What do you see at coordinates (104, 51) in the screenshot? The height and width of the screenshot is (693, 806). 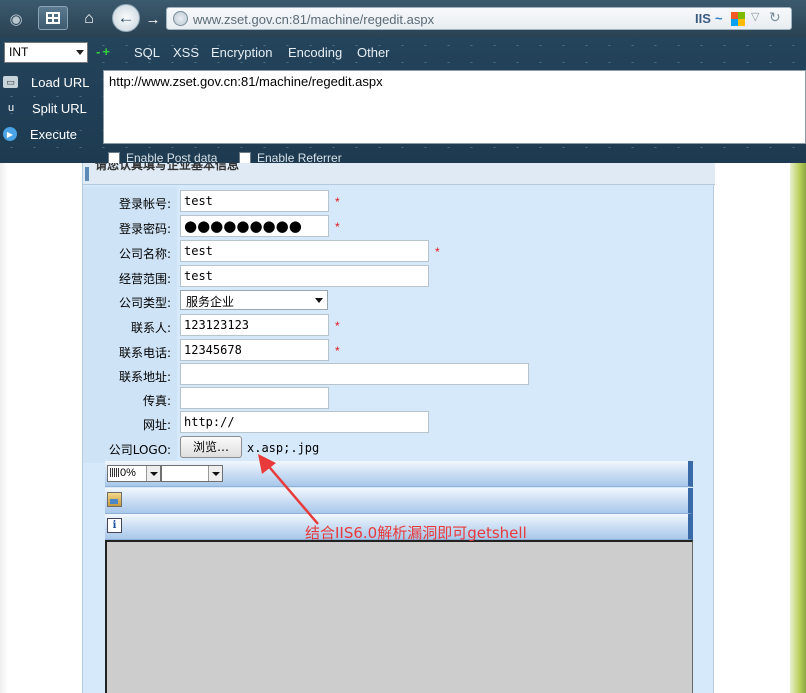 I see `plus-minus-buttons: -+` at bounding box center [104, 51].